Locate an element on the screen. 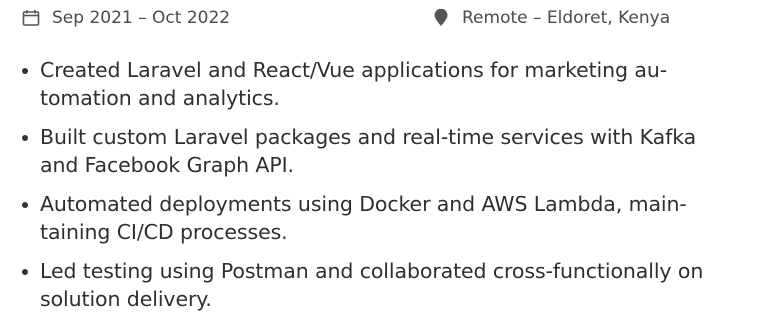 This screenshot has height=329, width=783. date-range-text: Sep 2021 – Oct 2022 is located at coordinates (141, 18).